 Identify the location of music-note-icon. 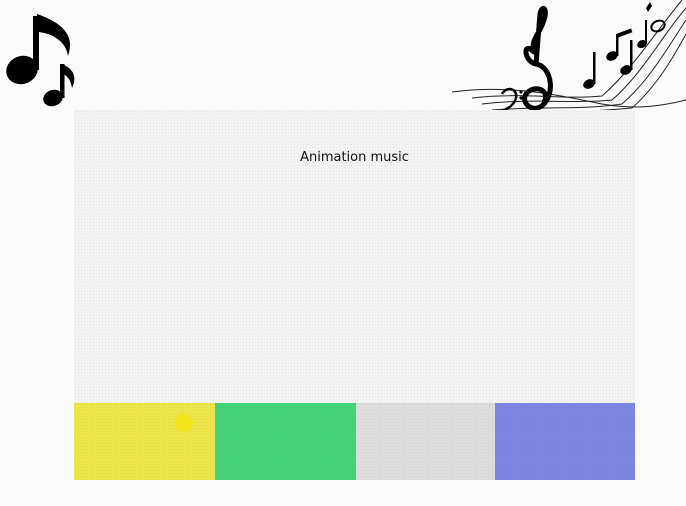
(40, 60).